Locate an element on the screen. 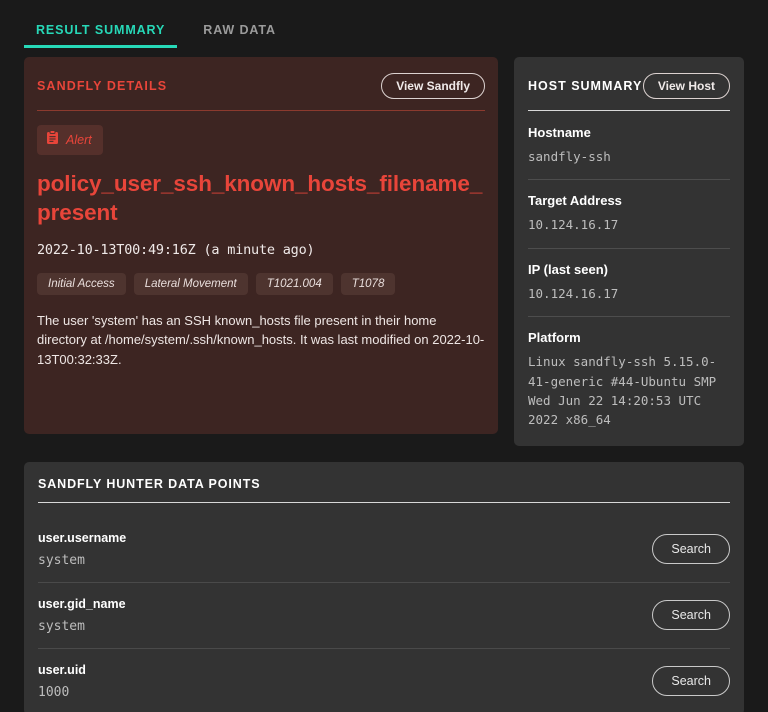 The image size is (768, 712). host-field-hostname: Hostname sandfly-ssh is located at coordinates (629, 145).